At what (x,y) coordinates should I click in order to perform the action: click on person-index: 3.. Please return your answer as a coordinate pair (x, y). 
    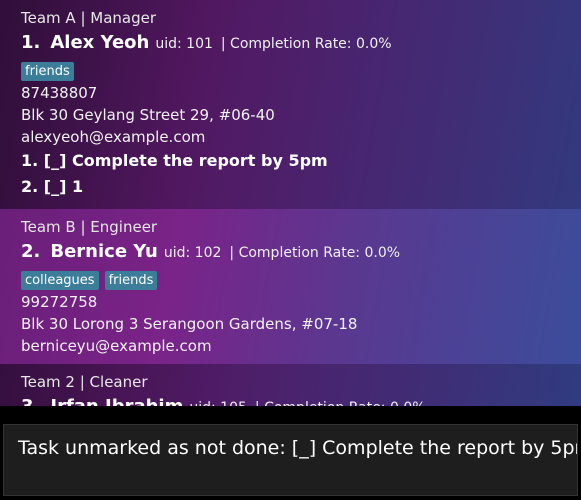
    Looking at the image, I should click on (30, 399).